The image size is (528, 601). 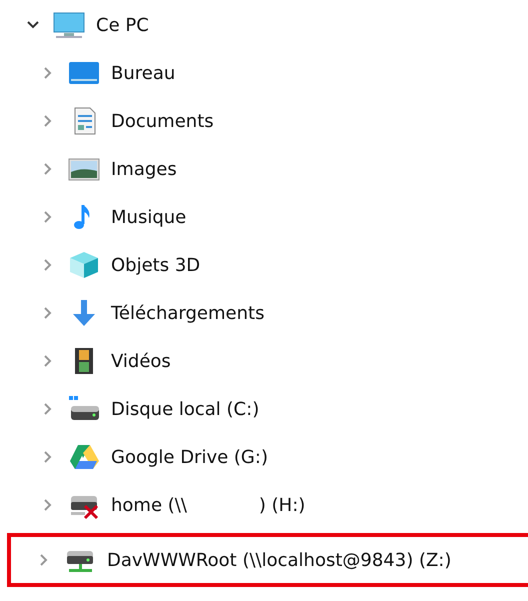 What do you see at coordinates (185, 409) in the screenshot?
I see `tree-item: Disque local (C:)` at bounding box center [185, 409].